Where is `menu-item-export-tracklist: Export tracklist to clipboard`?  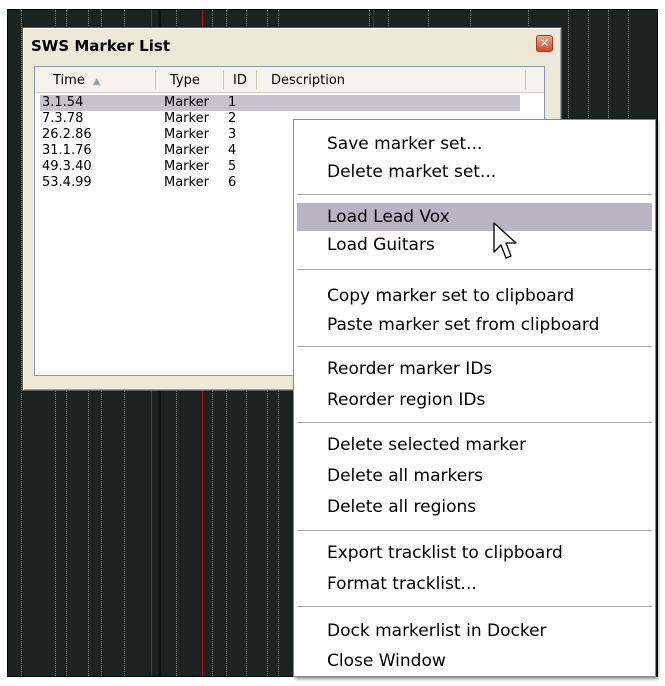
menu-item-export-tracklist: Export tracklist to clipboard is located at coordinates (474, 553).